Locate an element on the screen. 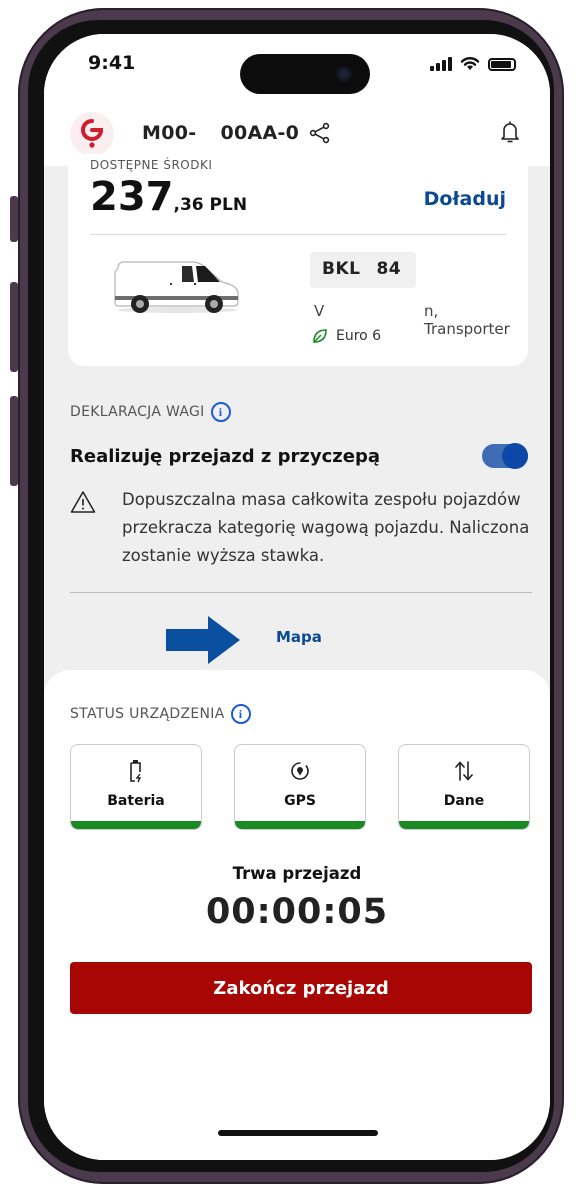  toggle-knob is located at coordinates (515, 456).